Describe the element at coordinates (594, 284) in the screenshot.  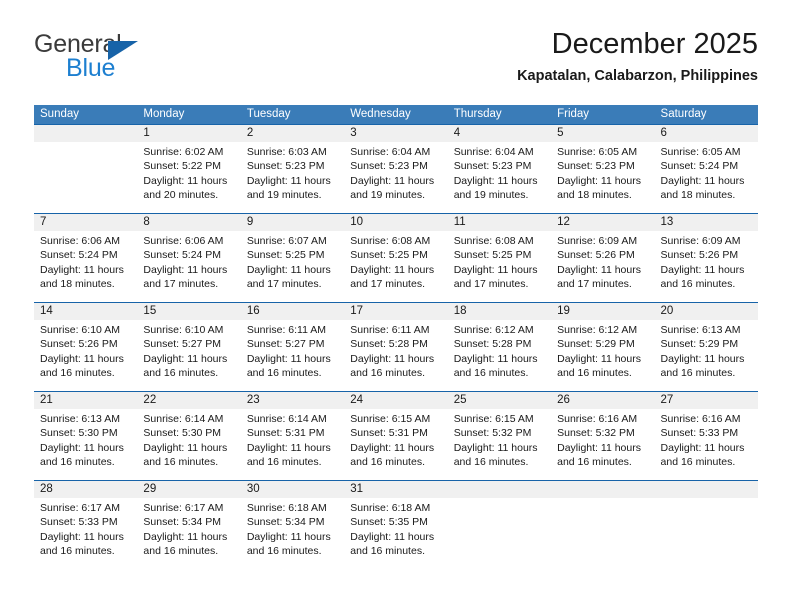
I see `daylight-text-line2: and 17 minutes.` at that location.